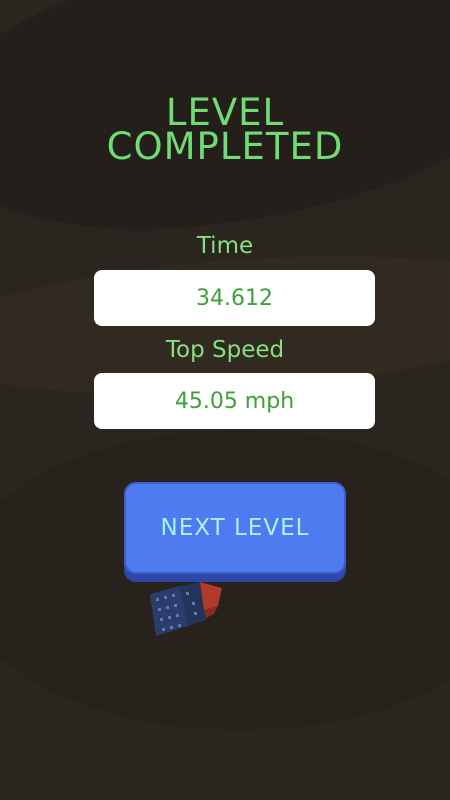  Describe the element at coordinates (234, 401) in the screenshot. I see `top-speed-value: 45.05 mph` at that location.